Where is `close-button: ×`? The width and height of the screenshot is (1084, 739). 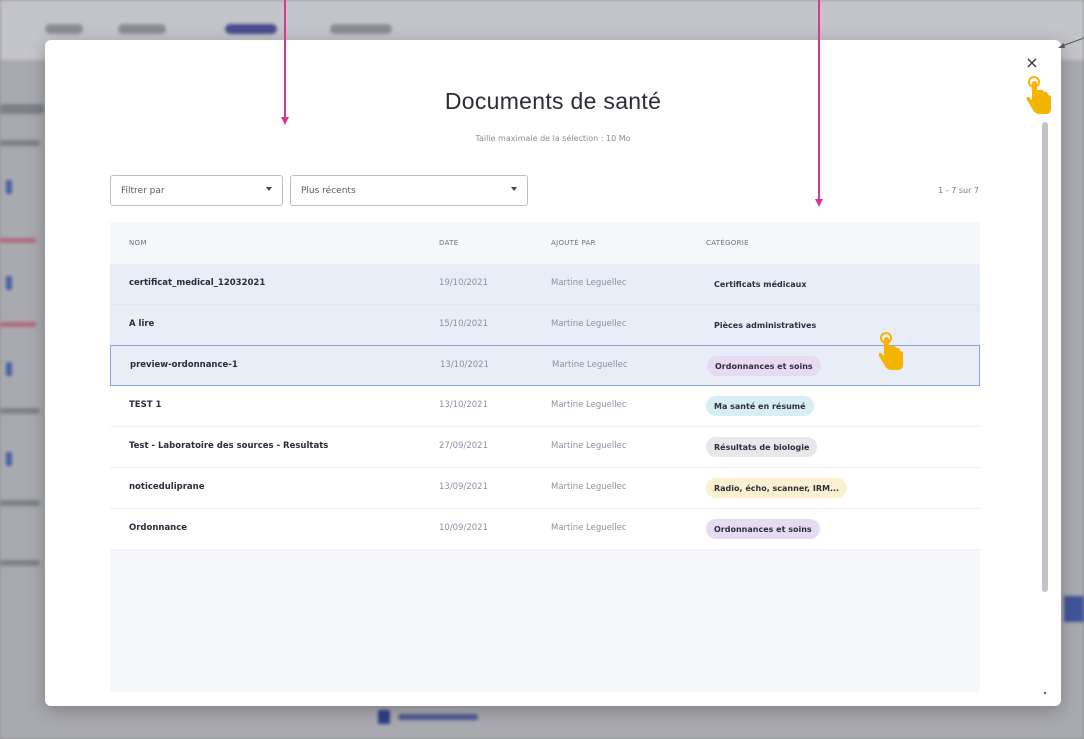 close-button: × is located at coordinates (1032, 63).